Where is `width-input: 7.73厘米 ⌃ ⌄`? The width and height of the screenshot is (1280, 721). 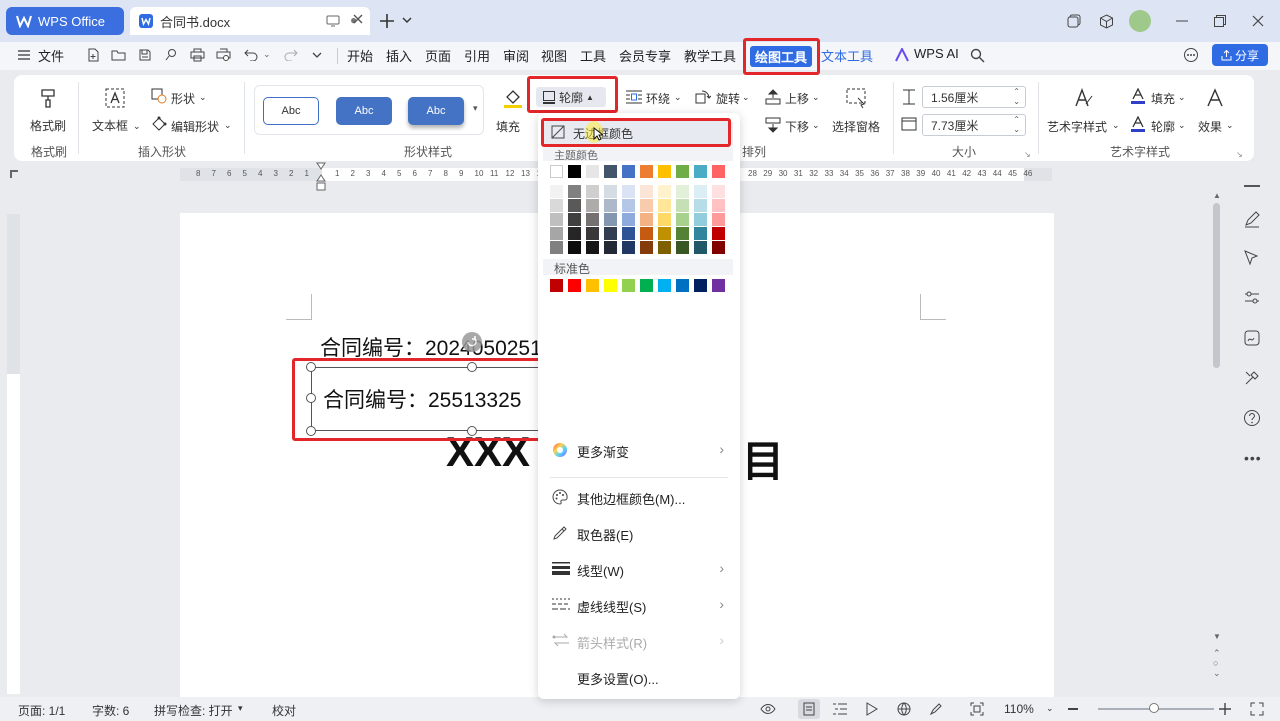 width-input: 7.73厘米 ⌃ ⌄ is located at coordinates (974, 125).